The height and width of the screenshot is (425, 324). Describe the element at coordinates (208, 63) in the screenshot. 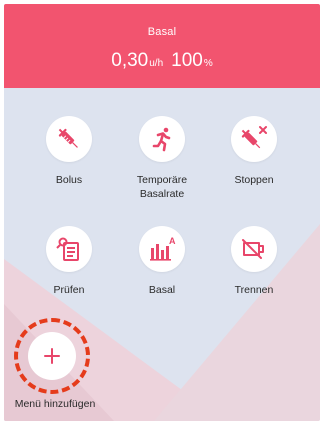

I see `basal-percent-unit: %` at that location.